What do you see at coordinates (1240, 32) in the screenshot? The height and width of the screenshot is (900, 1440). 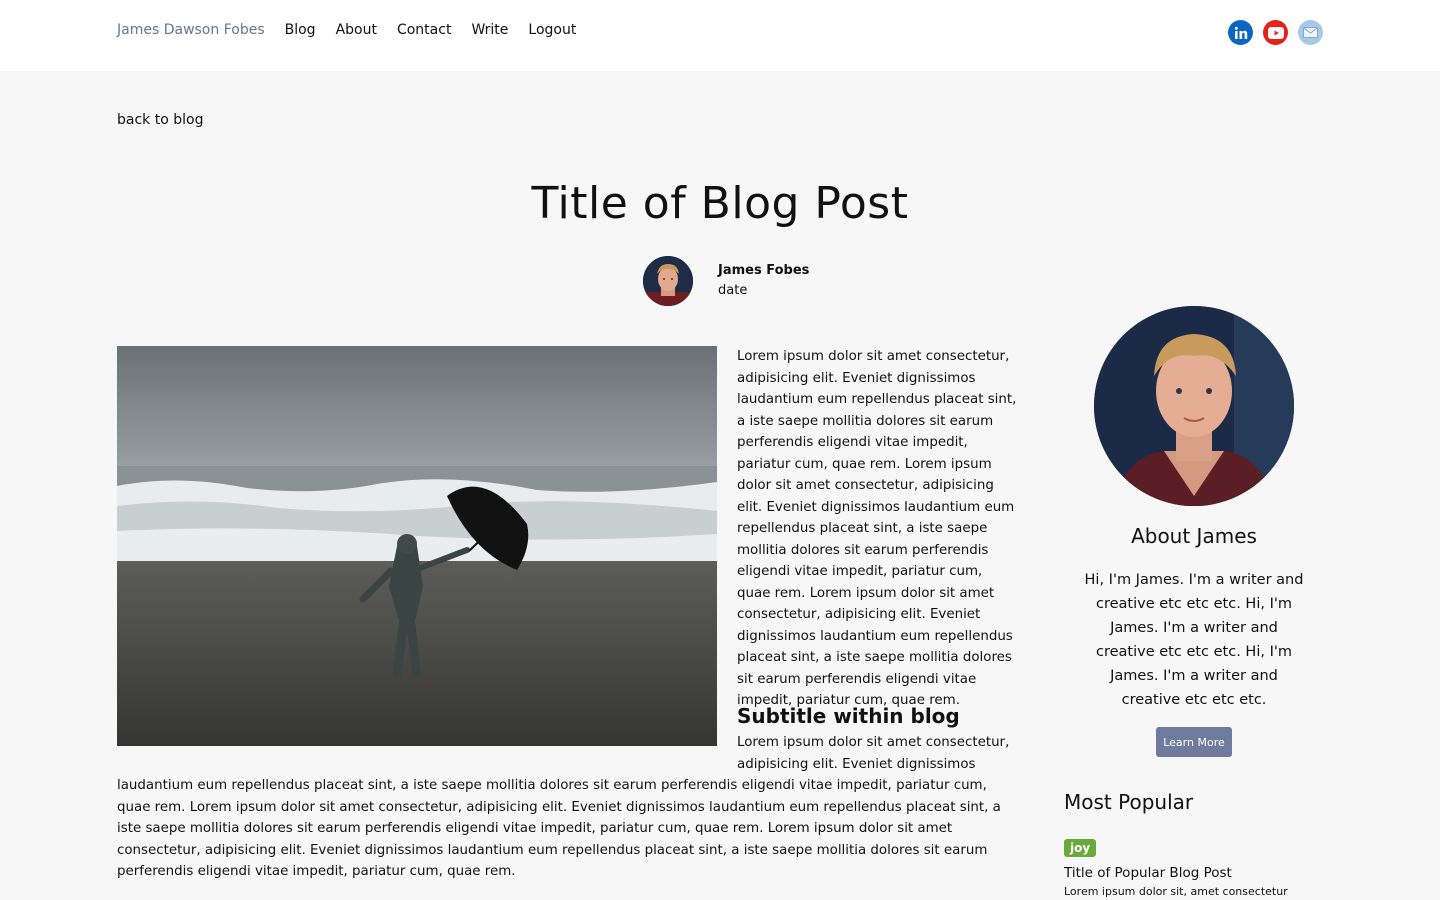 I see `linkedin-icon` at bounding box center [1240, 32].